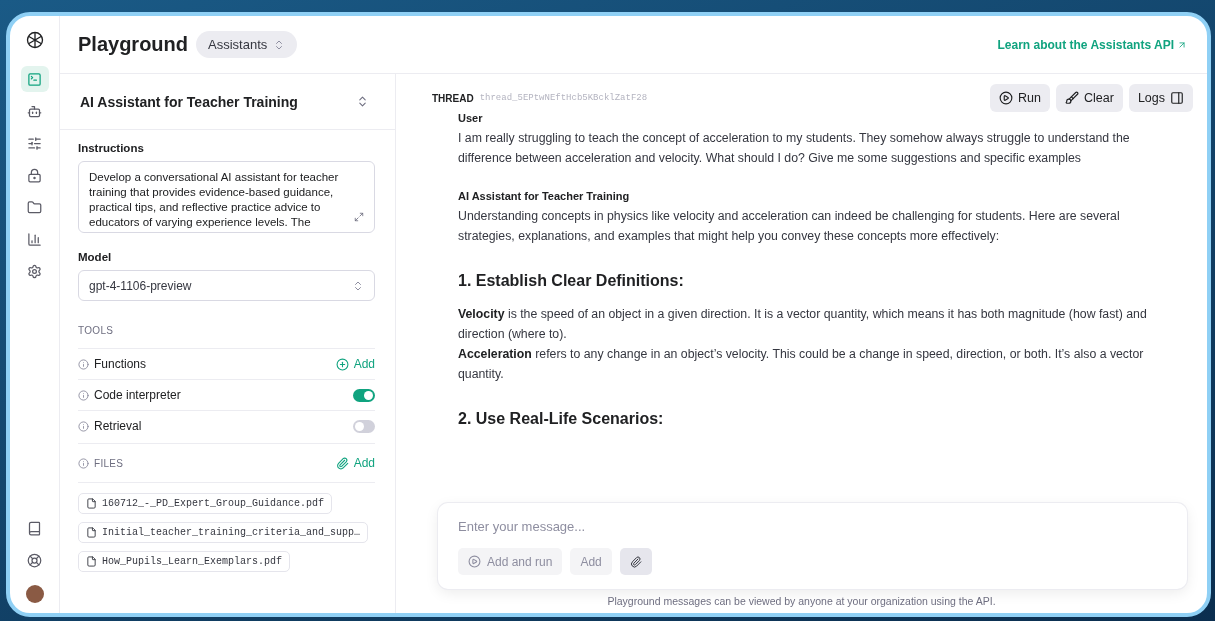  What do you see at coordinates (111, 148) in the screenshot?
I see `field-label: Instructions` at bounding box center [111, 148].